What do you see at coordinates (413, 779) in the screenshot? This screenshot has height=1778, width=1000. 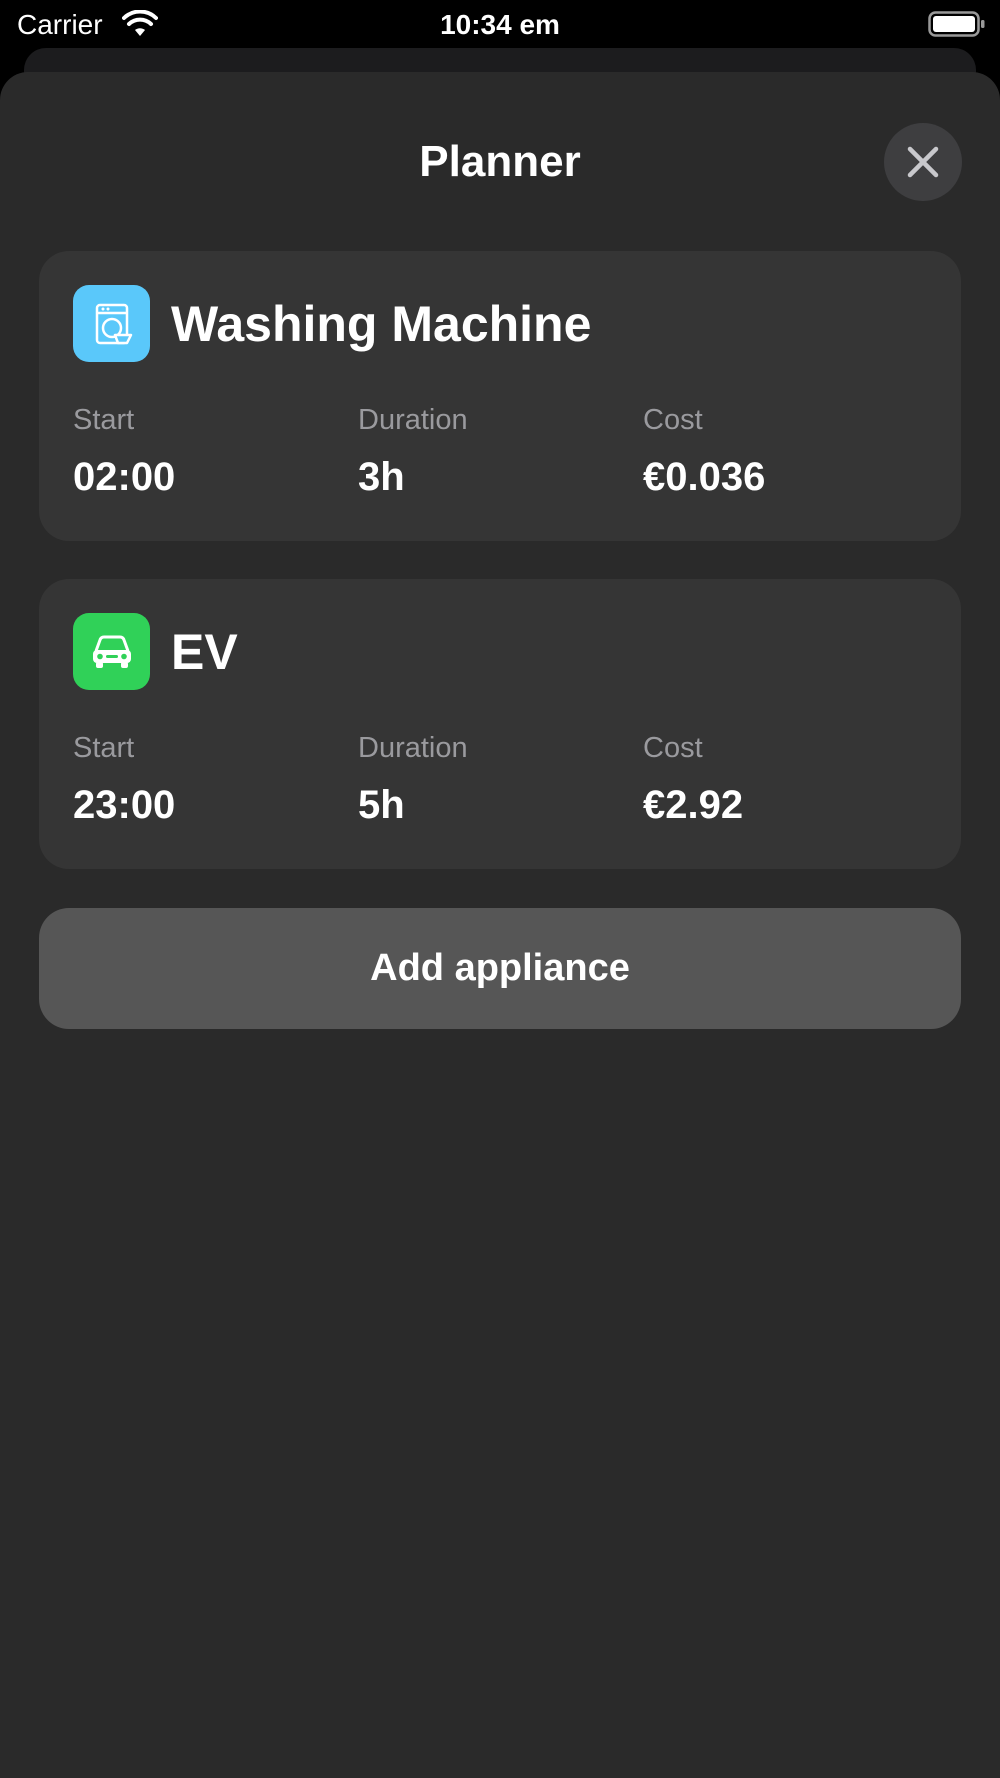 I see `duration-metric: Duration 5h` at bounding box center [413, 779].